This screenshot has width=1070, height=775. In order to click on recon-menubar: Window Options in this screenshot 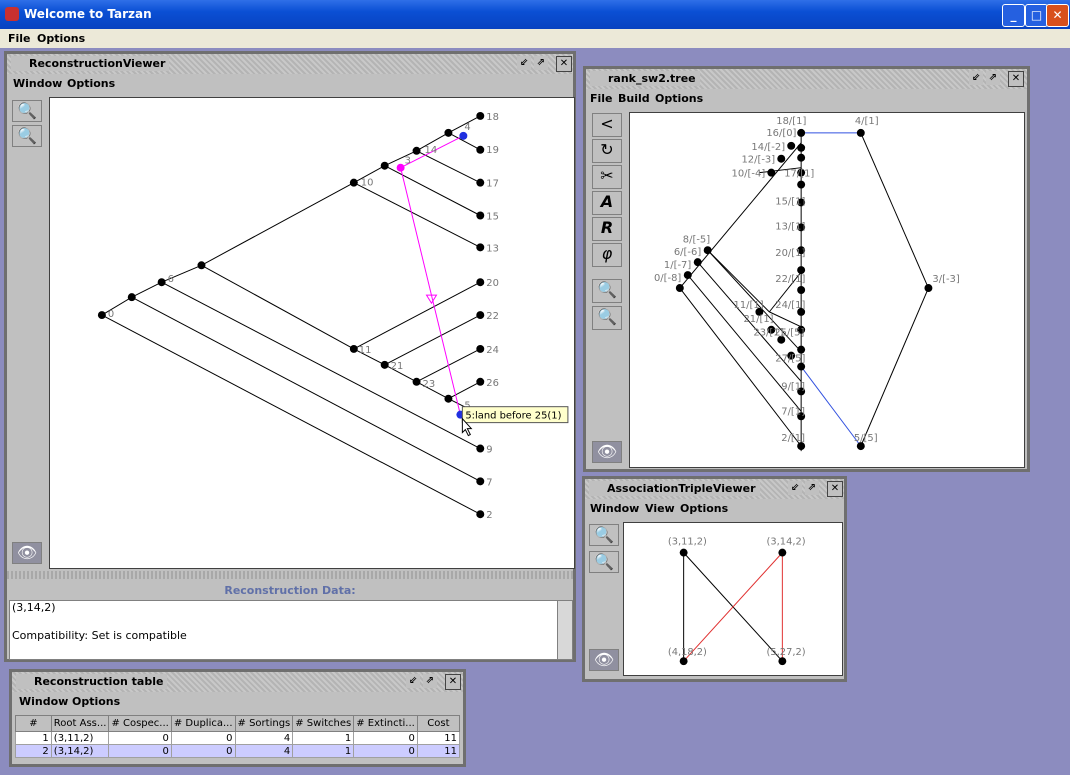, I will do `click(290, 83)`.